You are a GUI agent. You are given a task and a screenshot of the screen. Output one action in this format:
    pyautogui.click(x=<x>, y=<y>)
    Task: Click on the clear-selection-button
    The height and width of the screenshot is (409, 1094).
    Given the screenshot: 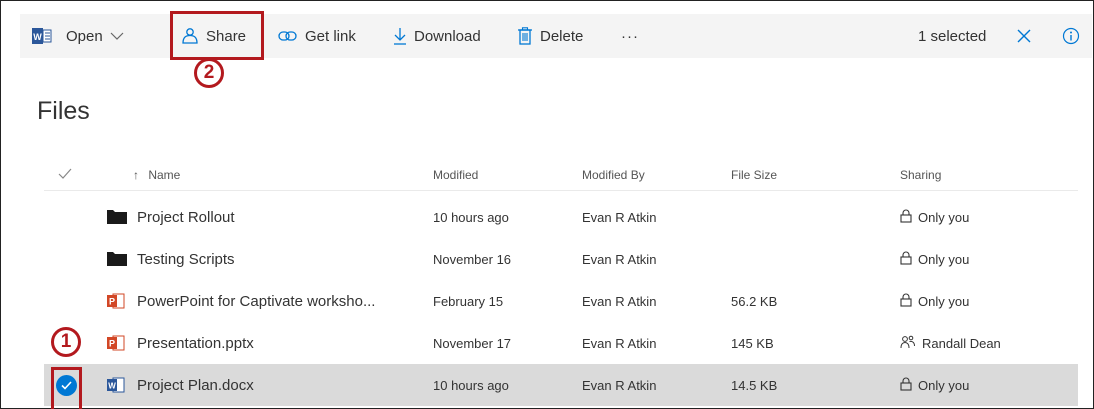 What is the action you would take?
    pyautogui.click(x=1024, y=36)
    